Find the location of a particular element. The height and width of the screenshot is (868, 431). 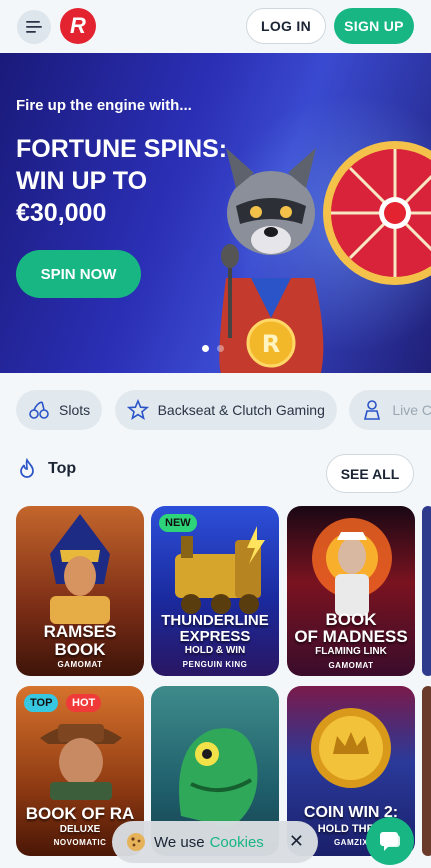

game-title: BOOK OF RA is located at coordinates (80, 813).